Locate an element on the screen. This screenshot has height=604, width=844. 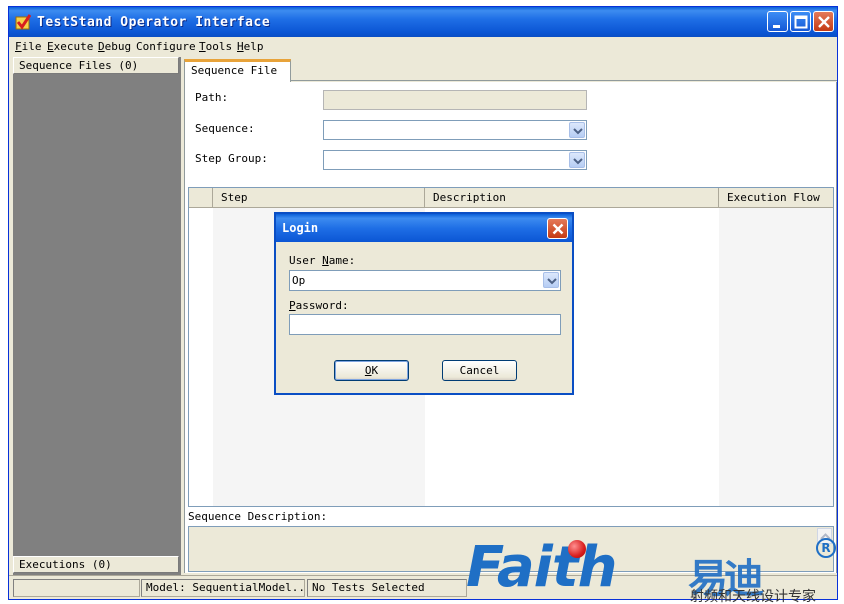
close-button is located at coordinates (823, 21).